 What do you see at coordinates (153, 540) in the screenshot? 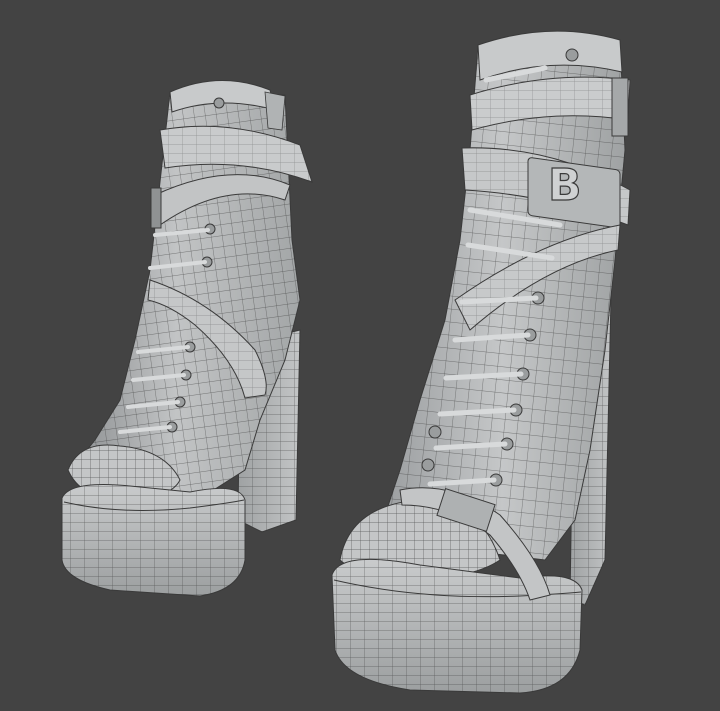
I see `left-platform-sole` at bounding box center [153, 540].